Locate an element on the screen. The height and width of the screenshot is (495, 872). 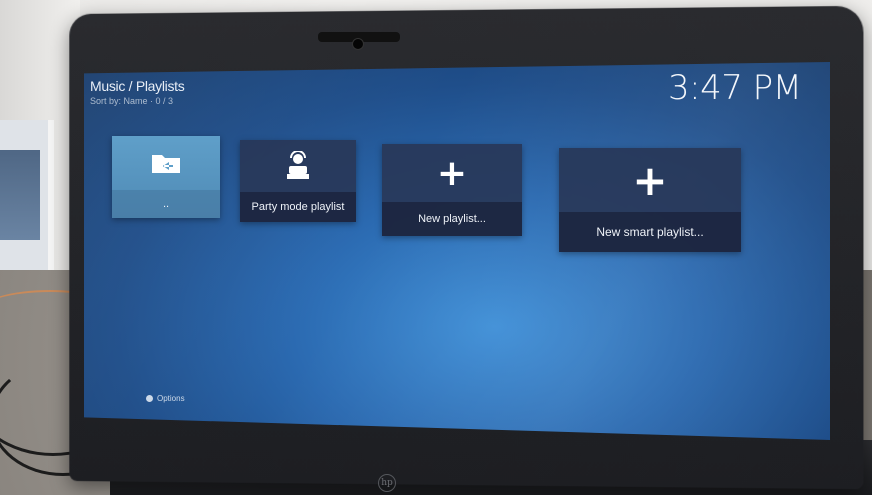
tile-label: Party mode playlist is located at coordinates (298, 207).